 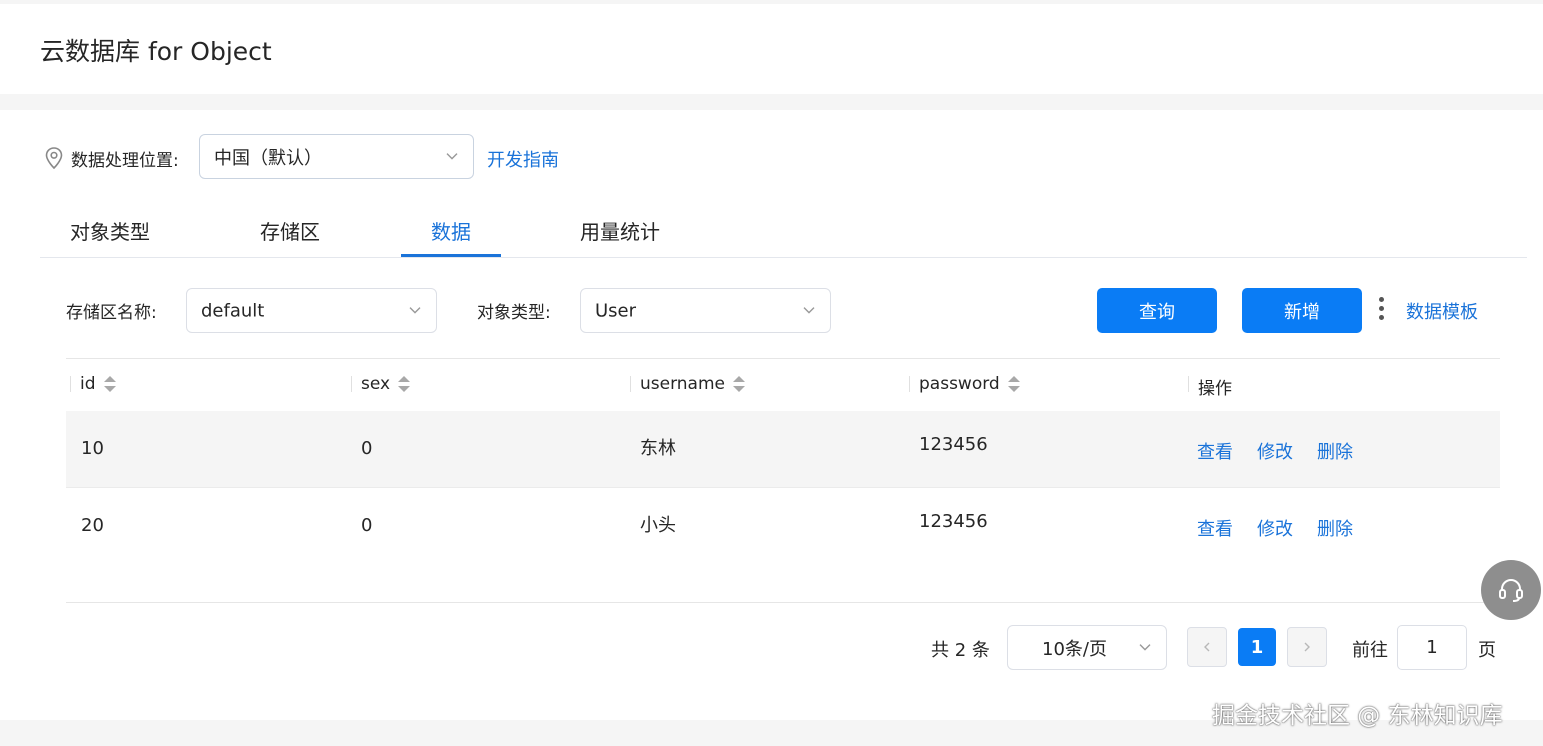 What do you see at coordinates (376, 384) in the screenshot?
I see `column-label: sex` at bounding box center [376, 384].